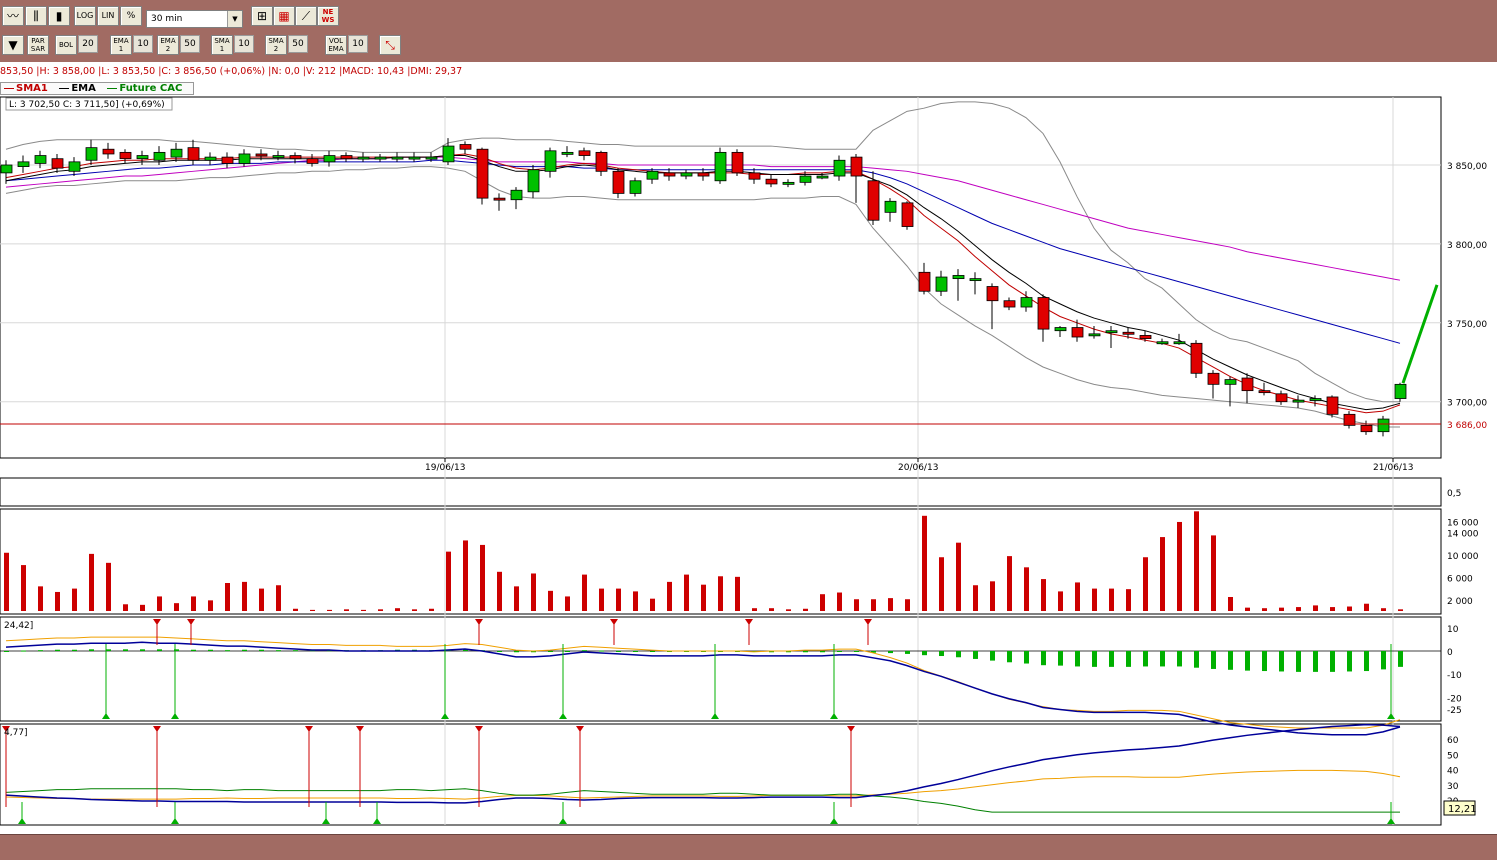 This screenshot has height=860, width=1497. Describe the element at coordinates (190, 44) in the screenshot. I see `ema2-period-field: 50` at that location.